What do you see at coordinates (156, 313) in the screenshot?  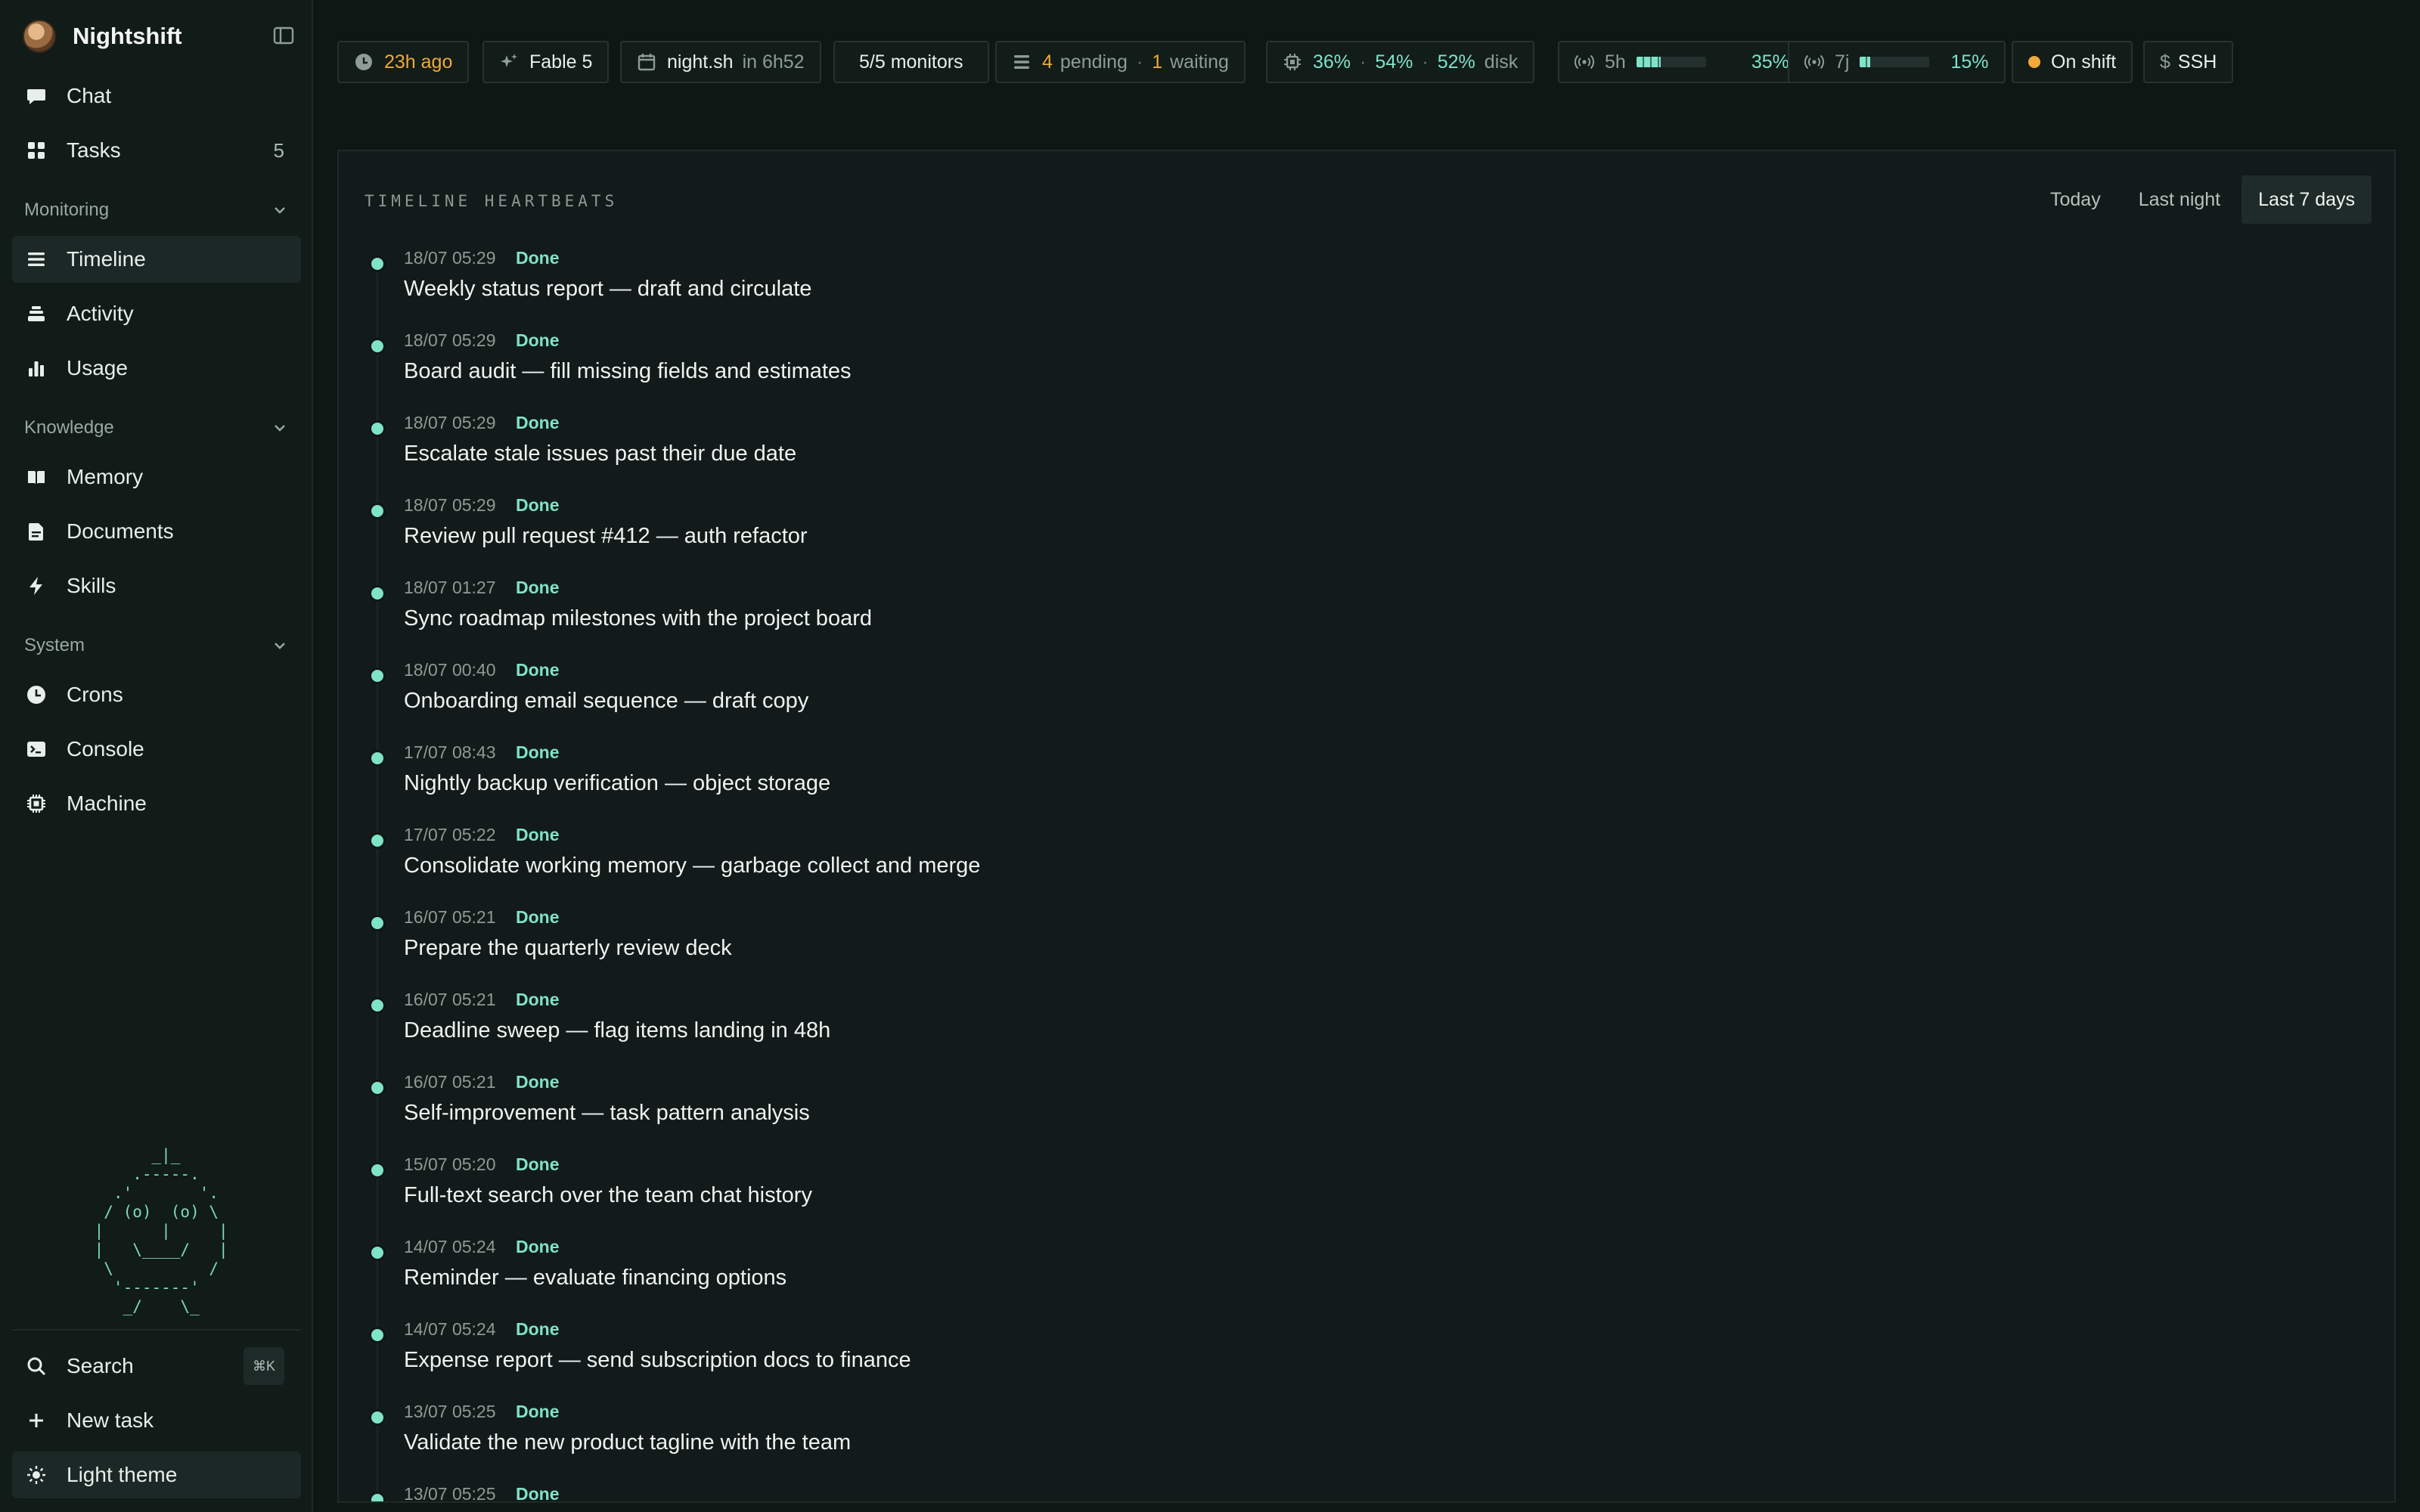 I see `sidebar-item-activity: Activity` at bounding box center [156, 313].